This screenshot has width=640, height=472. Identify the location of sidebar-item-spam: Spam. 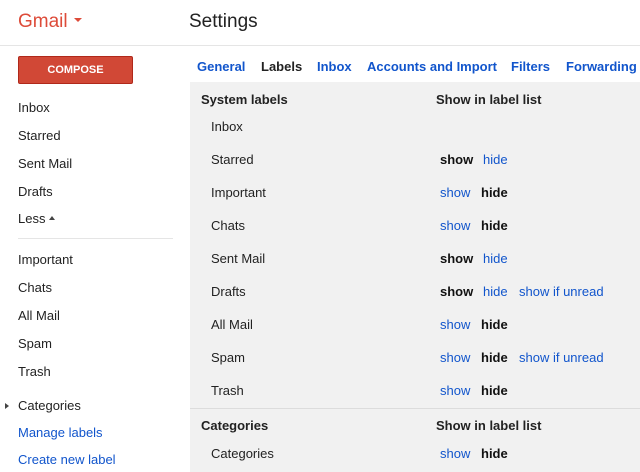
(35, 343).